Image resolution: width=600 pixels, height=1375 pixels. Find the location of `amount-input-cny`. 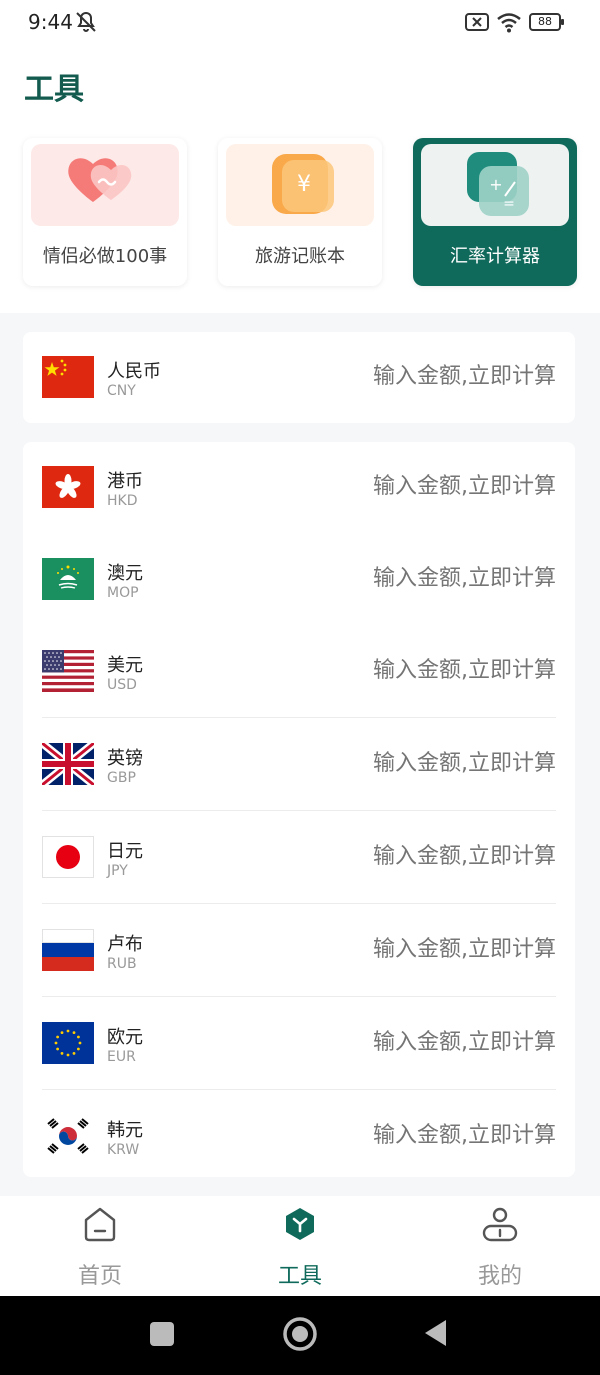

amount-input-cny is located at coordinates (426, 376).